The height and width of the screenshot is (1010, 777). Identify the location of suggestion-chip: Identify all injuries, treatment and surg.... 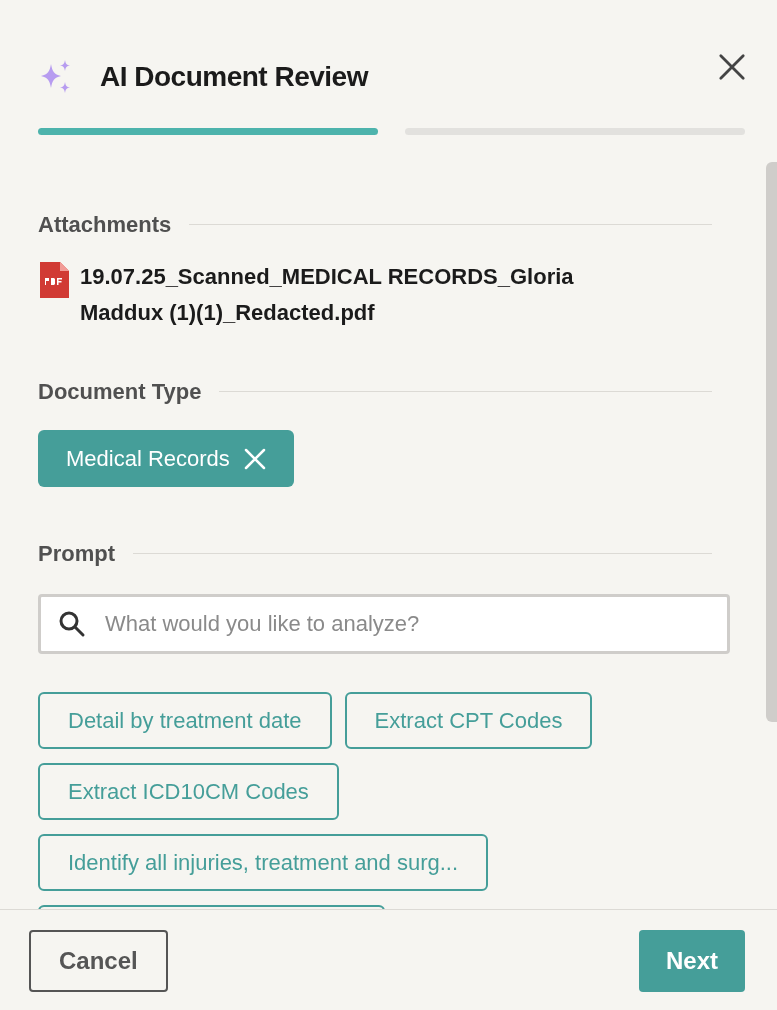
(263, 862).